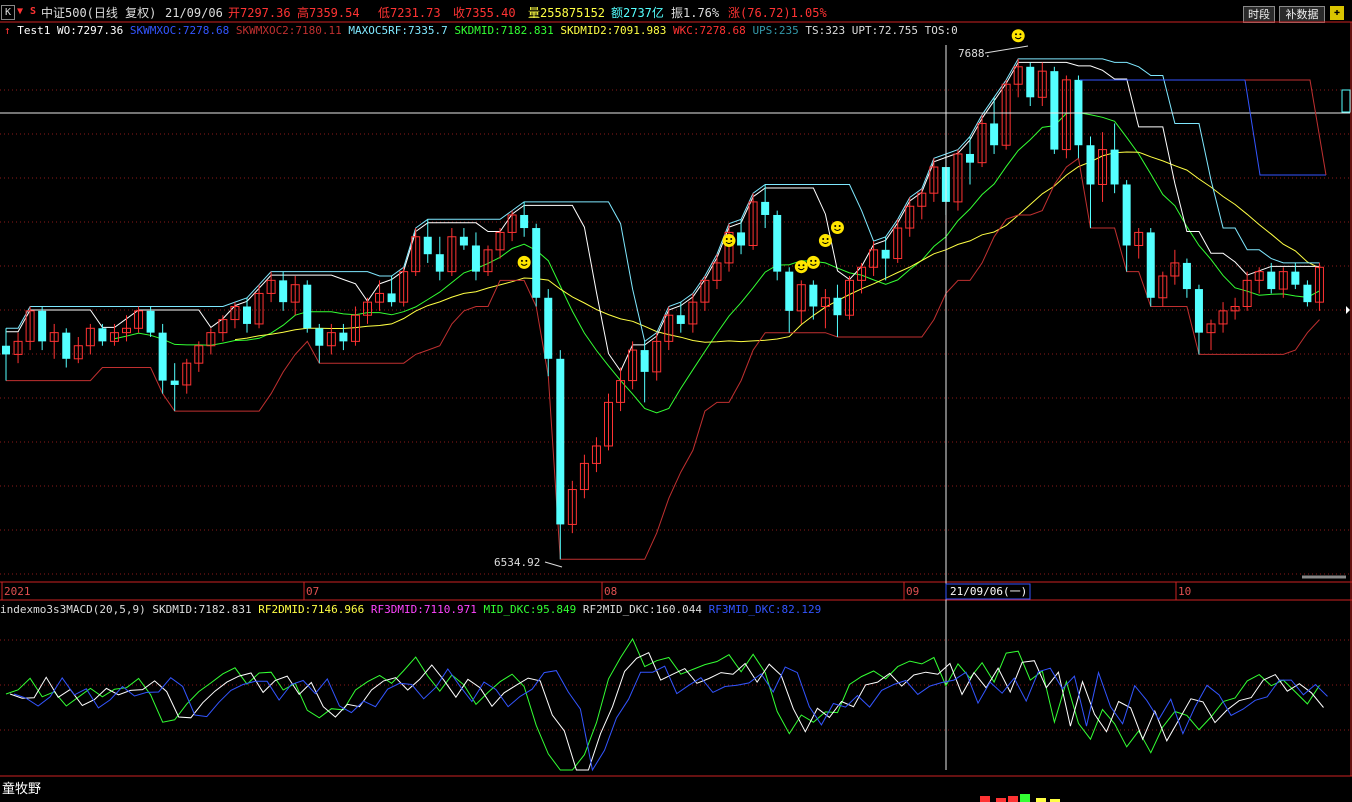 This screenshot has height=802, width=1352. Describe the element at coordinates (517, 562) in the screenshot. I see `low-price-label: 6534.92` at that location.